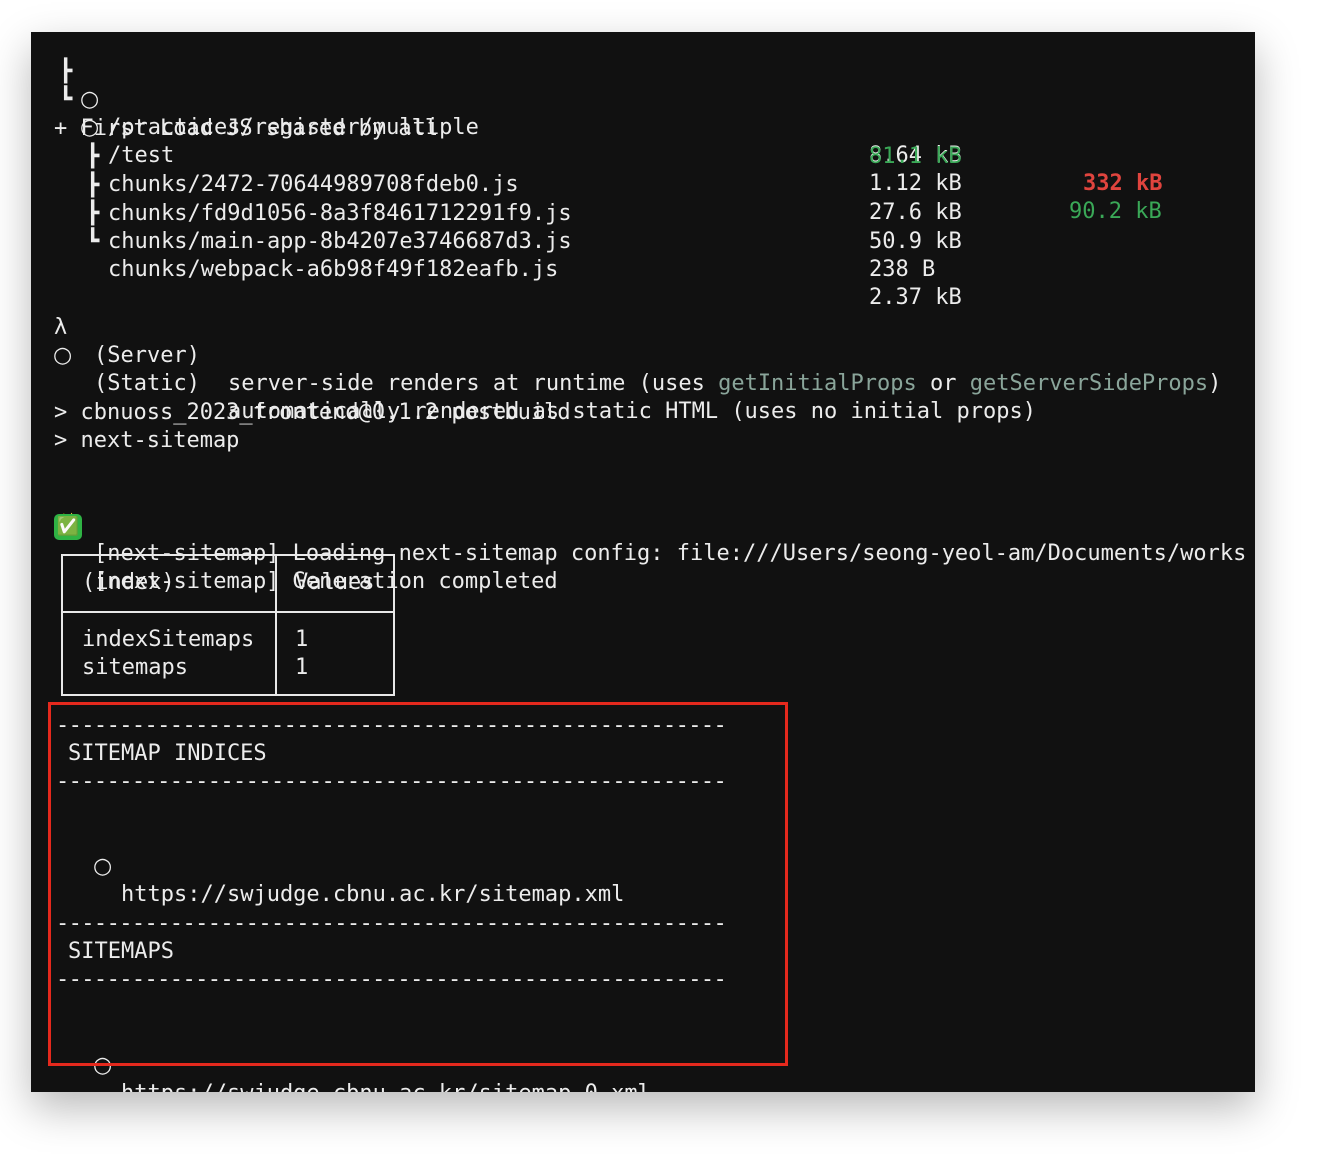 This screenshot has width=1318, height=1154. I want to click on postbuild-line: > next-sitemap, so click(147, 440).